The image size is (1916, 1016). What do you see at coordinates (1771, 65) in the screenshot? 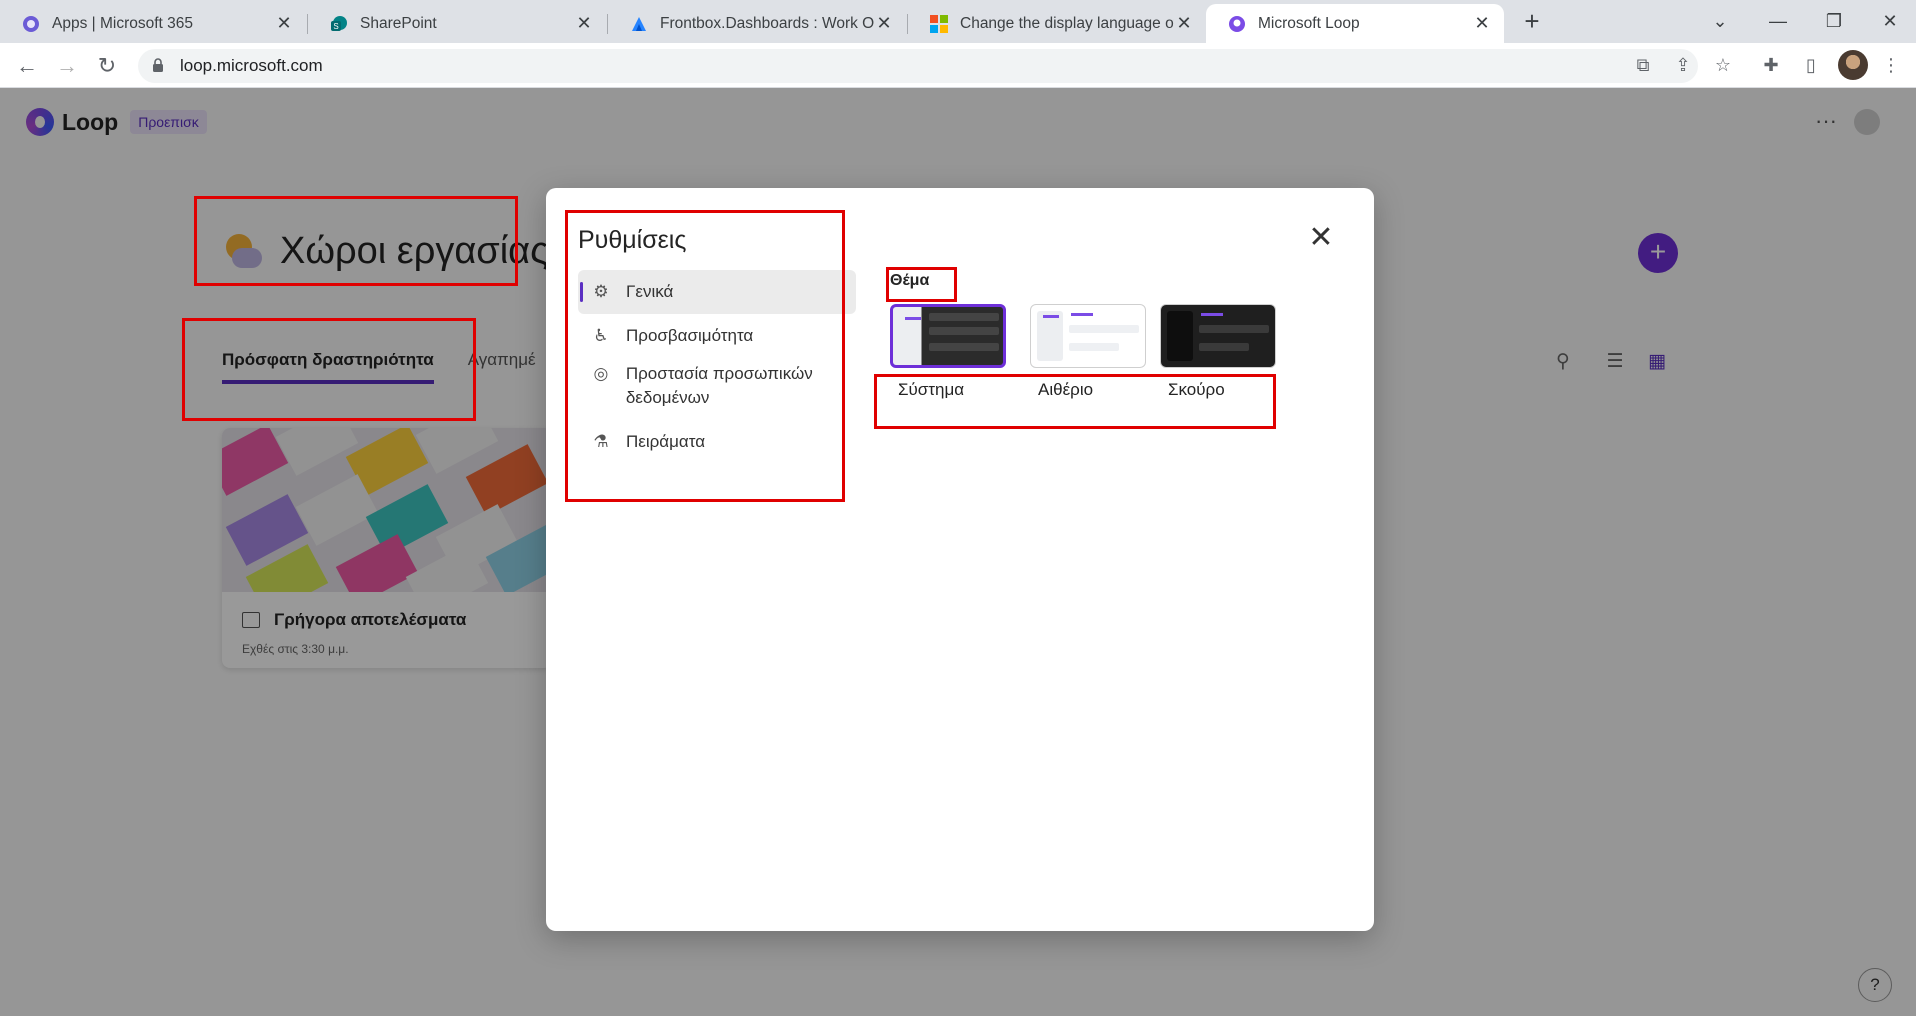
I see `extensions-icon: ✚` at bounding box center [1771, 65].